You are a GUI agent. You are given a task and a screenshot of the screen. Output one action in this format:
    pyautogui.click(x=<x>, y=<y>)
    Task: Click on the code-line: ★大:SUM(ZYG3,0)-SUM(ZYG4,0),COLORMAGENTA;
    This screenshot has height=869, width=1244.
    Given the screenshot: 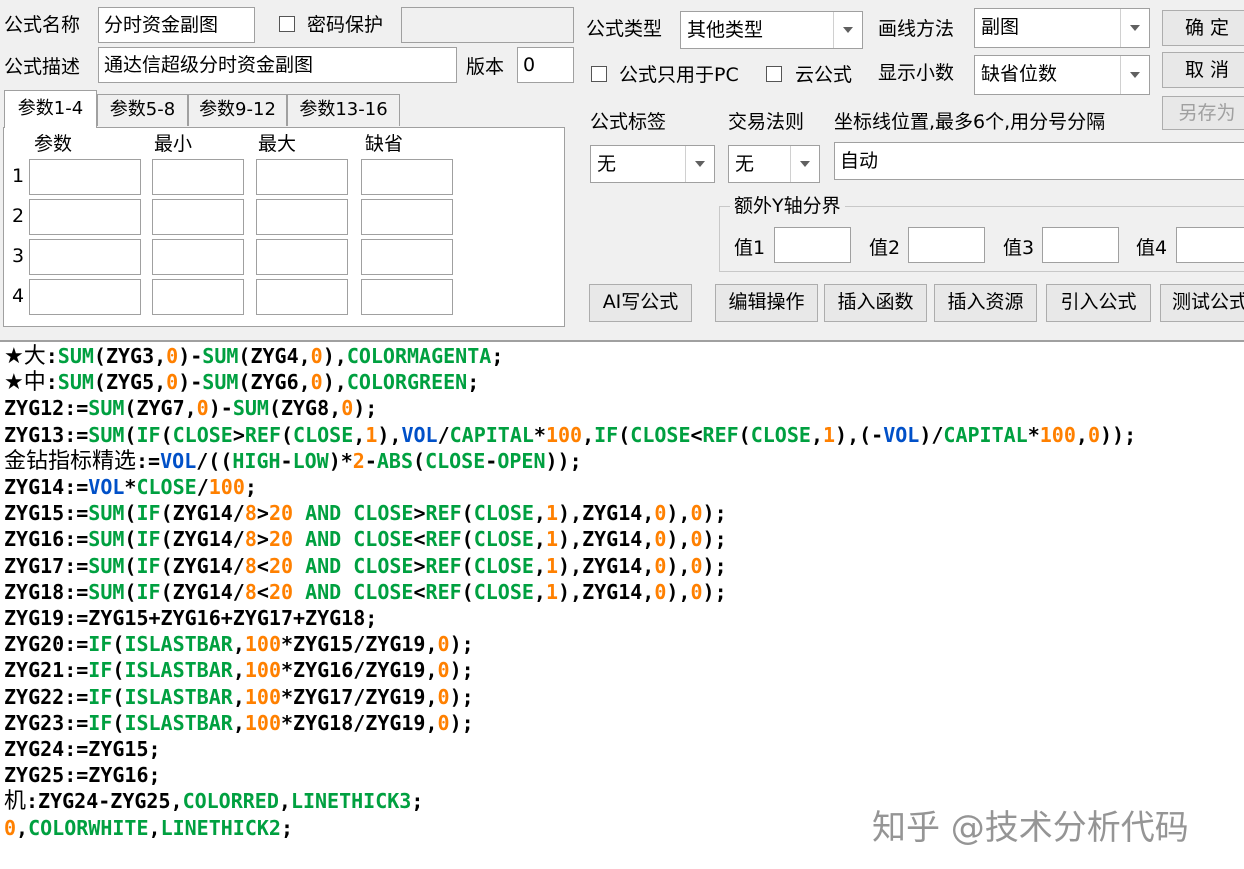 What is the action you would take?
    pyautogui.click(x=253, y=356)
    